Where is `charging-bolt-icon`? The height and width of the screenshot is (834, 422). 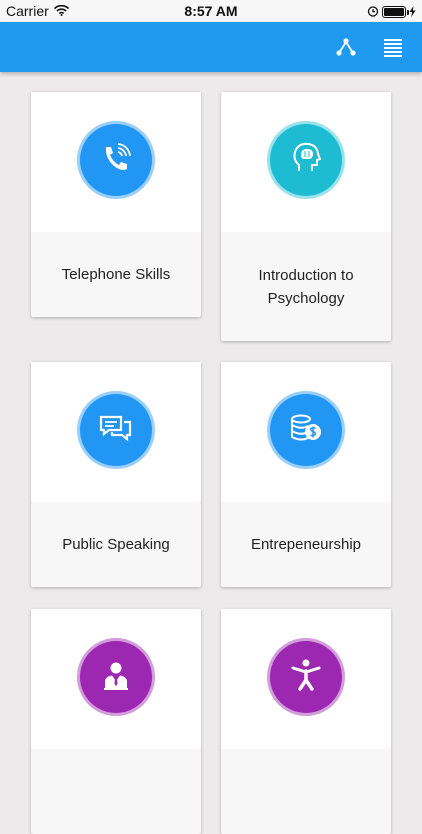
charging-bolt-icon is located at coordinates (412, 12).